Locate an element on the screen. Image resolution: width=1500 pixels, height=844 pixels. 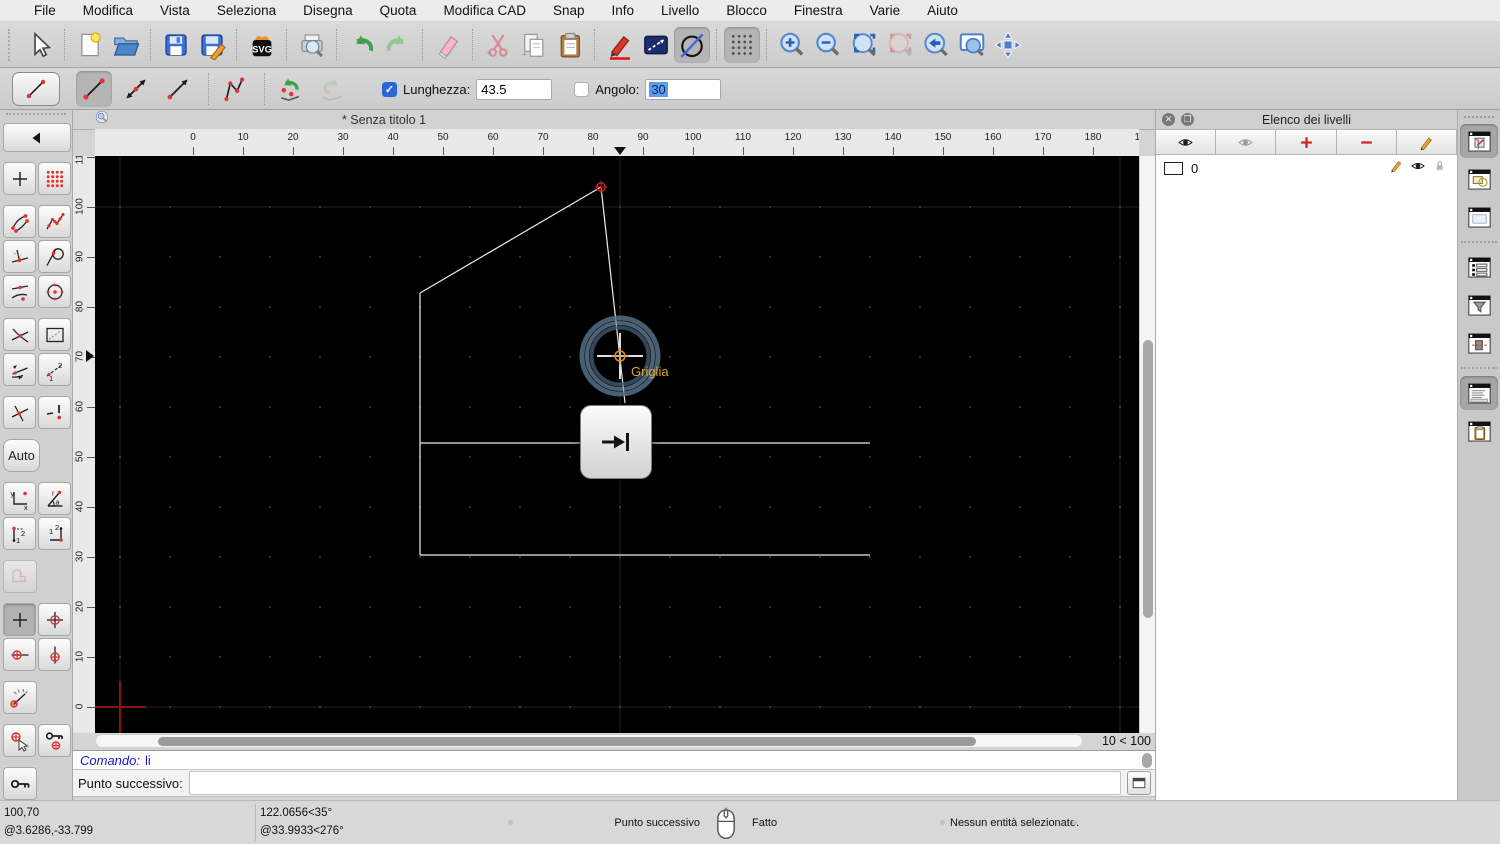
open-file-button is located at coordinates (126, 45).